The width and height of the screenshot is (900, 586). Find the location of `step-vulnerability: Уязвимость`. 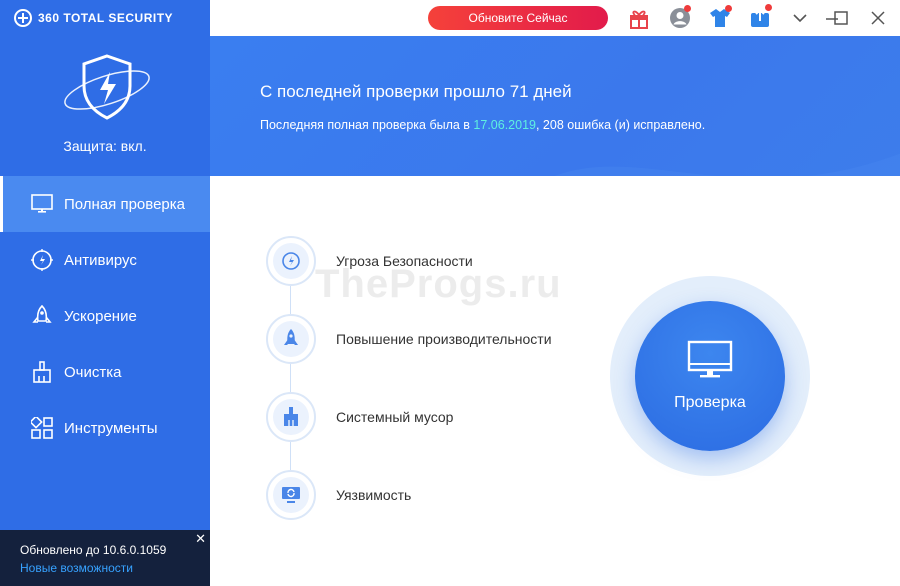

step-vulnerability: Уязвимость is located at coordinates (446, 495).